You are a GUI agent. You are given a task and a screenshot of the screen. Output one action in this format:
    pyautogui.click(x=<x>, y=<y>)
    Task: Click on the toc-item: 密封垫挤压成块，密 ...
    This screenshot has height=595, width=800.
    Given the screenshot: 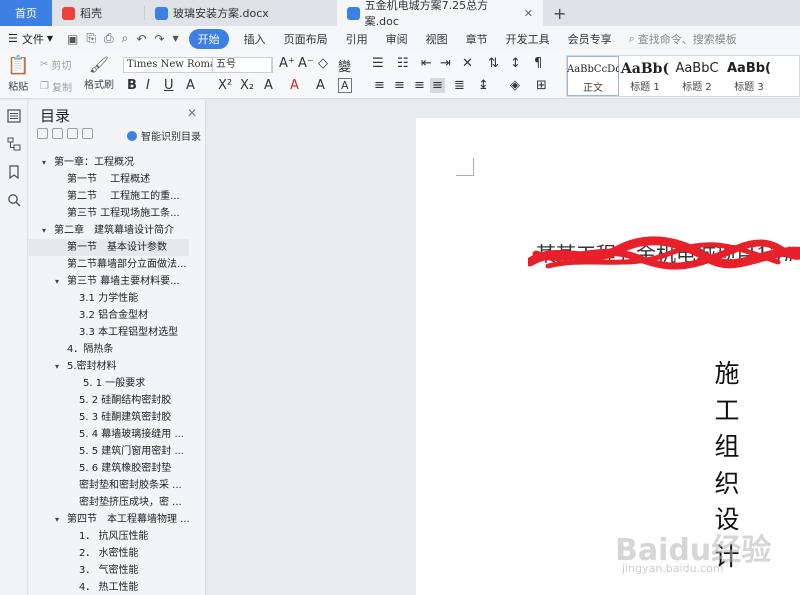 What is the action you would take?
    pyautogui.click(x=109, y=502)
    